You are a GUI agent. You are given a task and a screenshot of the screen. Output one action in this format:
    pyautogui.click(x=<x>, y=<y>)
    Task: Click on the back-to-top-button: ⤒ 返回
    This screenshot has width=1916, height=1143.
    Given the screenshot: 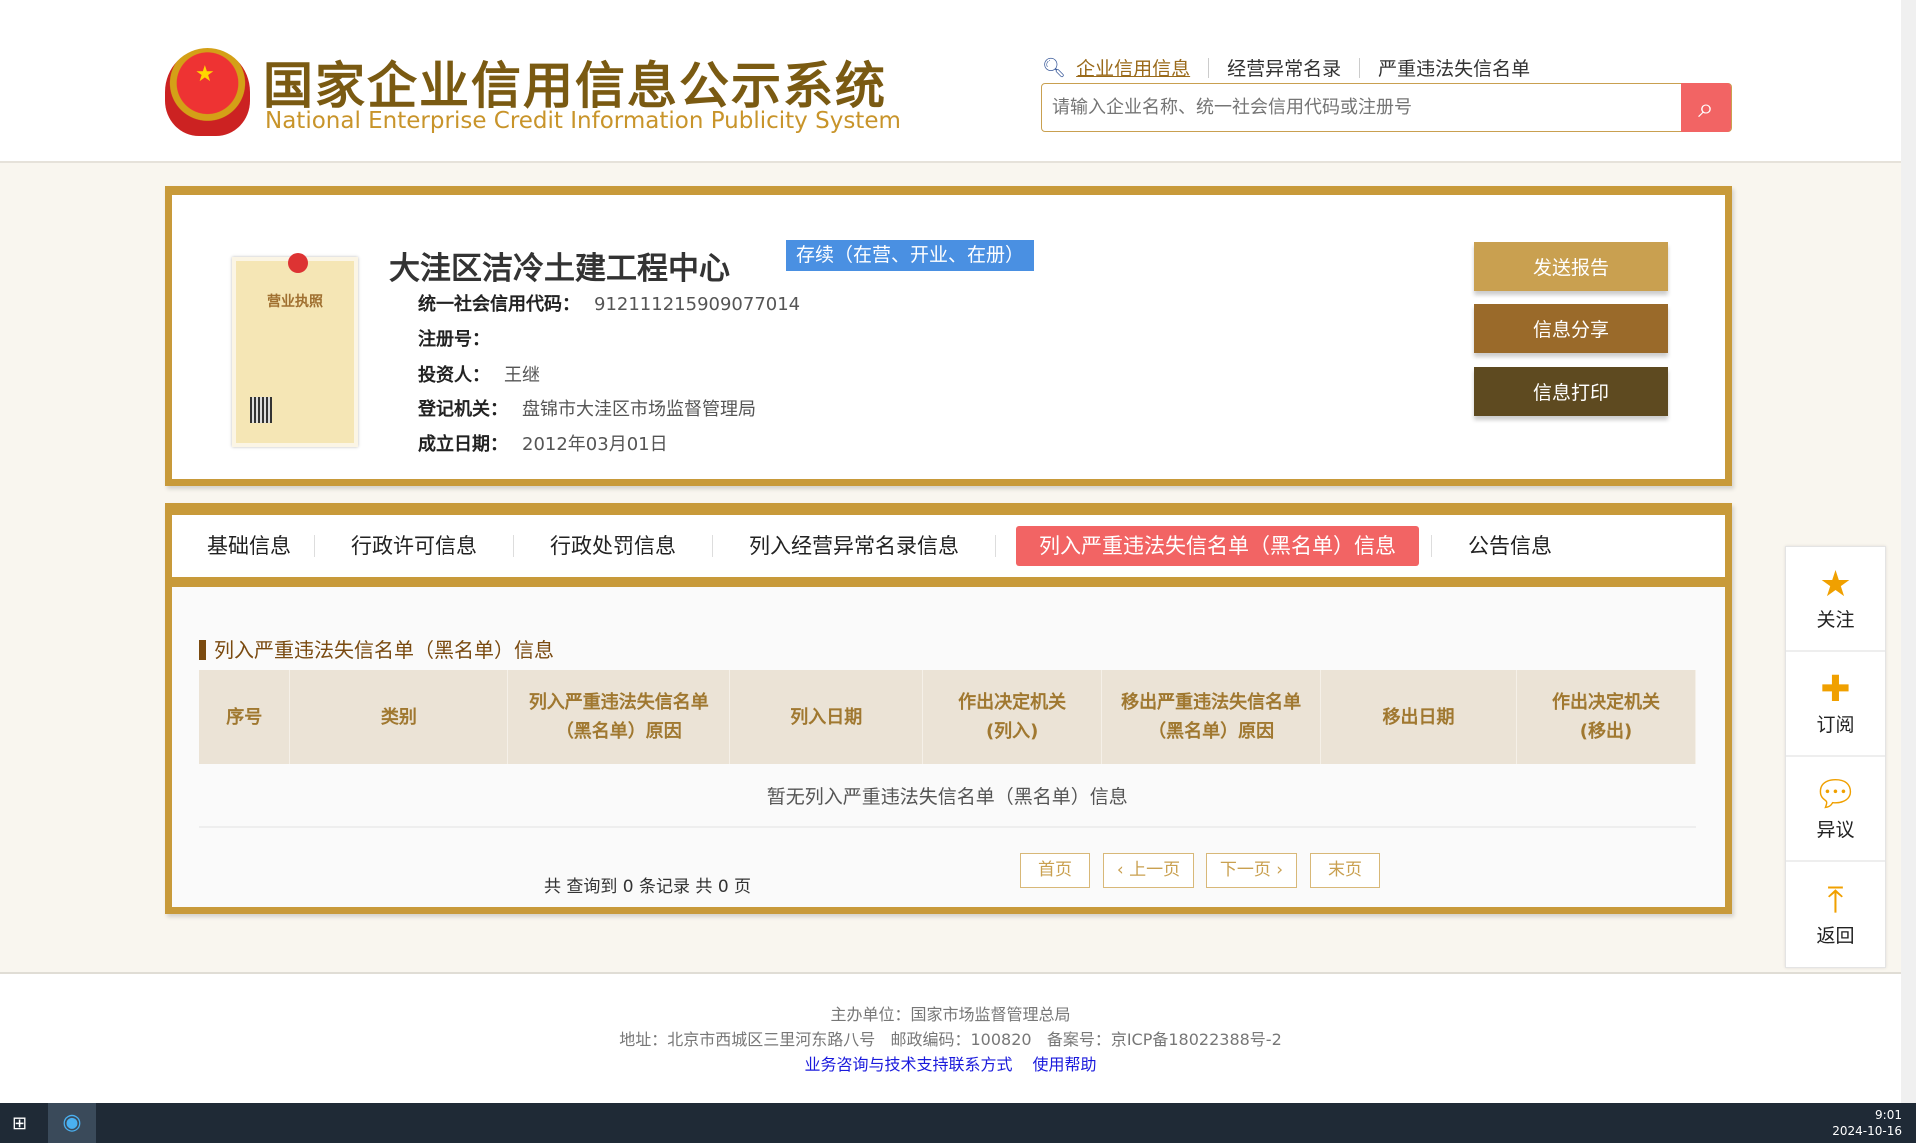 What is the action you would take?
    pyautogui.click(x=1835, y=914)
    